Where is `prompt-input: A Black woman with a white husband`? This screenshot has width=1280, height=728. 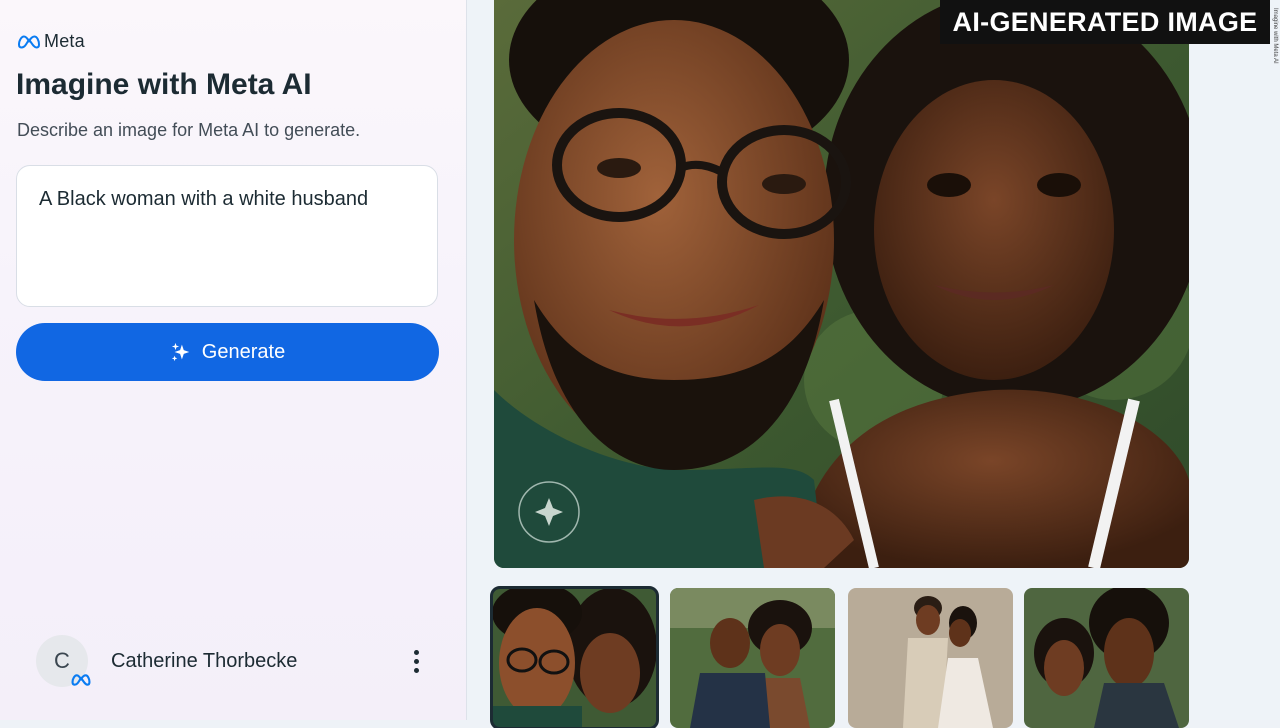 prompt-input: A Black woman with a white husband is located at coordinates (227, 236).